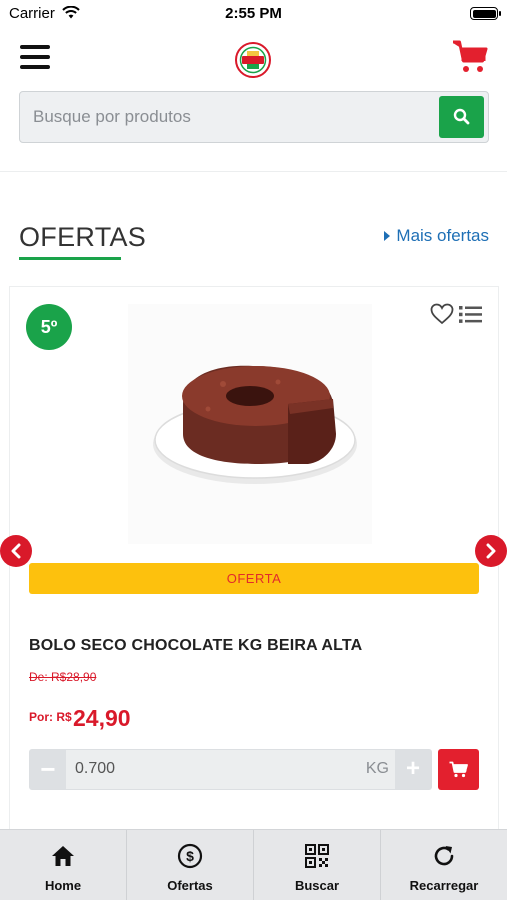 The image size is (507, 900). I want to click on status-time: 2:55 PM, so click(253, 13).